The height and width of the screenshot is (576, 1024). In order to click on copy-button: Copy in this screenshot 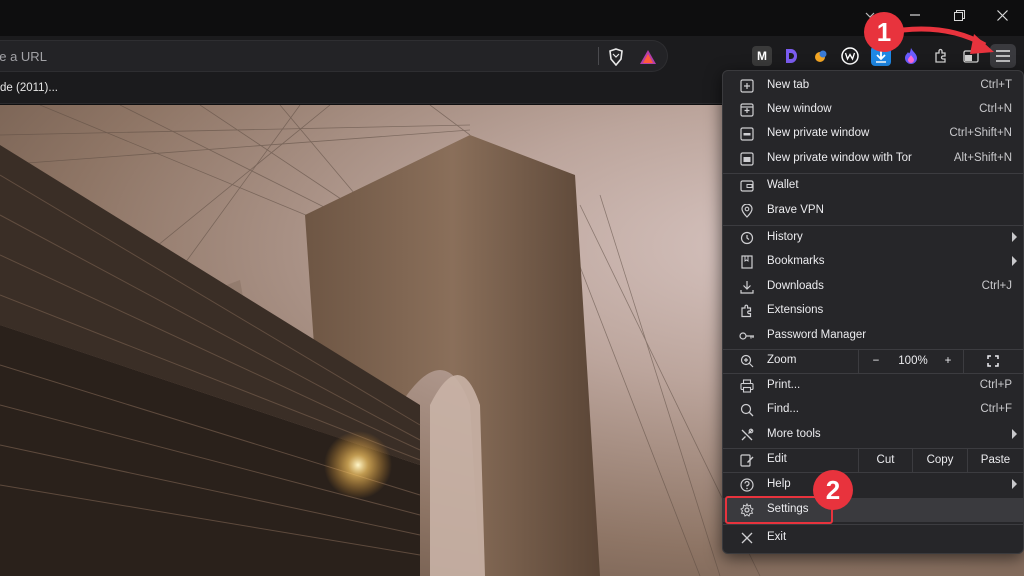, I will do `click(940, 460)`.